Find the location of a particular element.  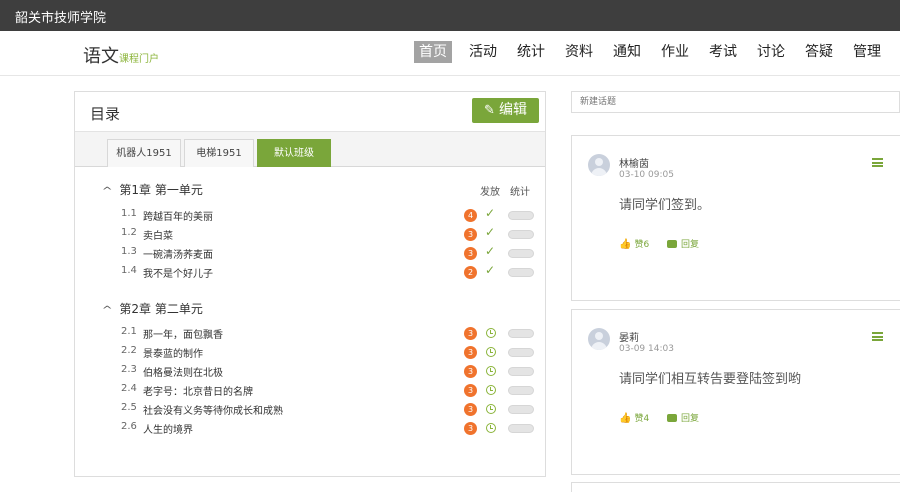

nav-item-homework: 作业 is located at coordinates (675, 52).